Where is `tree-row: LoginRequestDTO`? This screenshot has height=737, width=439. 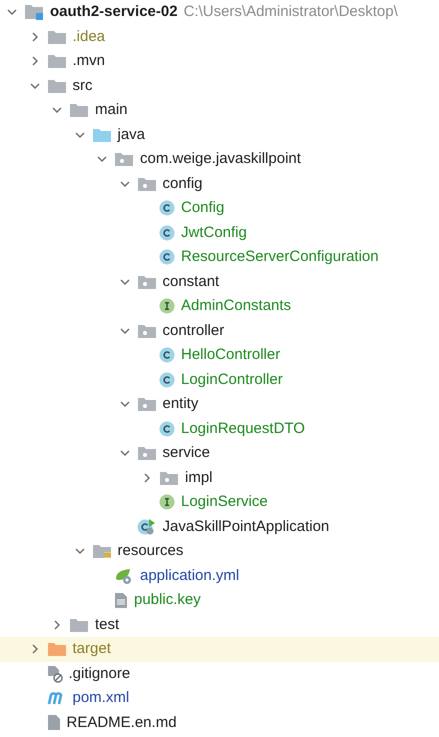
tree-row: LoginRequestDTO is located at coordinates (219, 428).